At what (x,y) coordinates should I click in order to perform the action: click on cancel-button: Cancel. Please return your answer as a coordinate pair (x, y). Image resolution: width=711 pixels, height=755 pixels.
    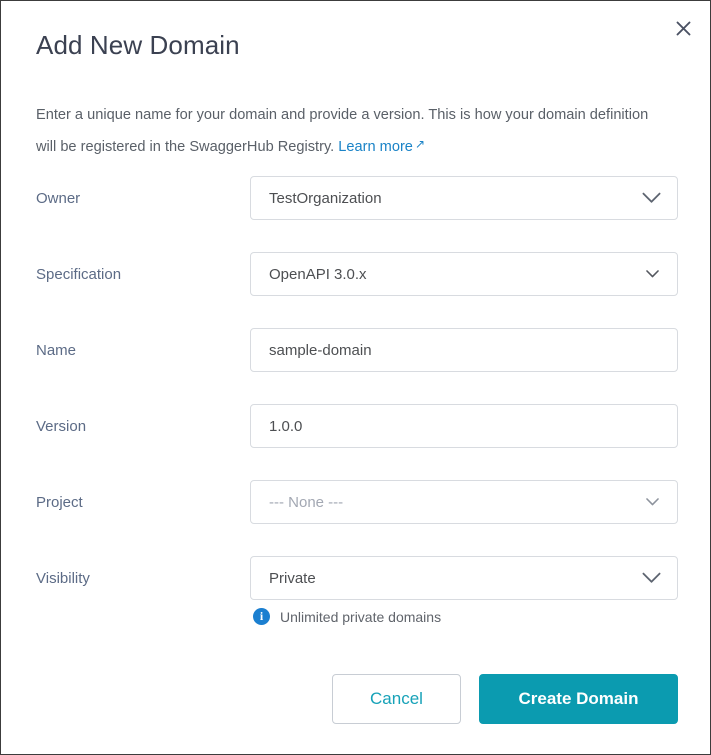
    Looking at the image, I should click on (396, 699).